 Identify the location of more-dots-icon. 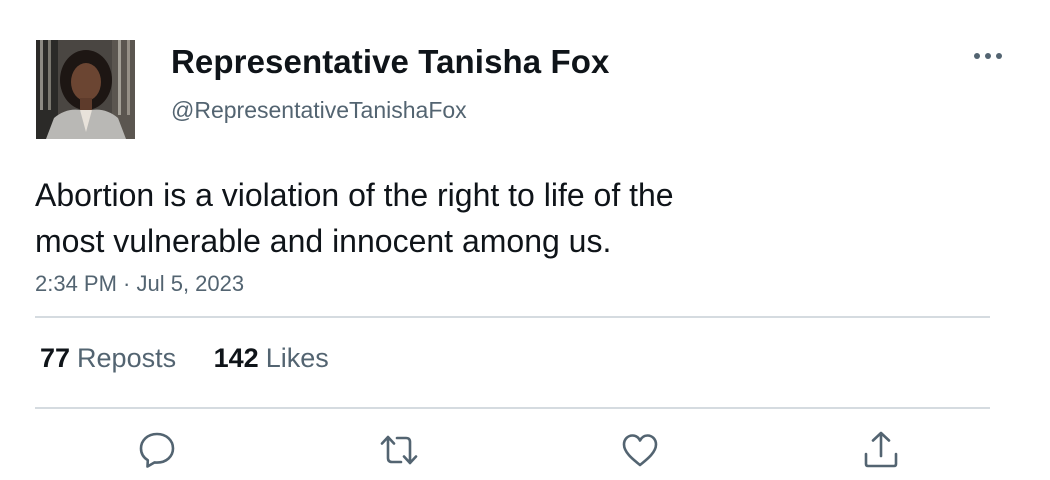
(988, 56).